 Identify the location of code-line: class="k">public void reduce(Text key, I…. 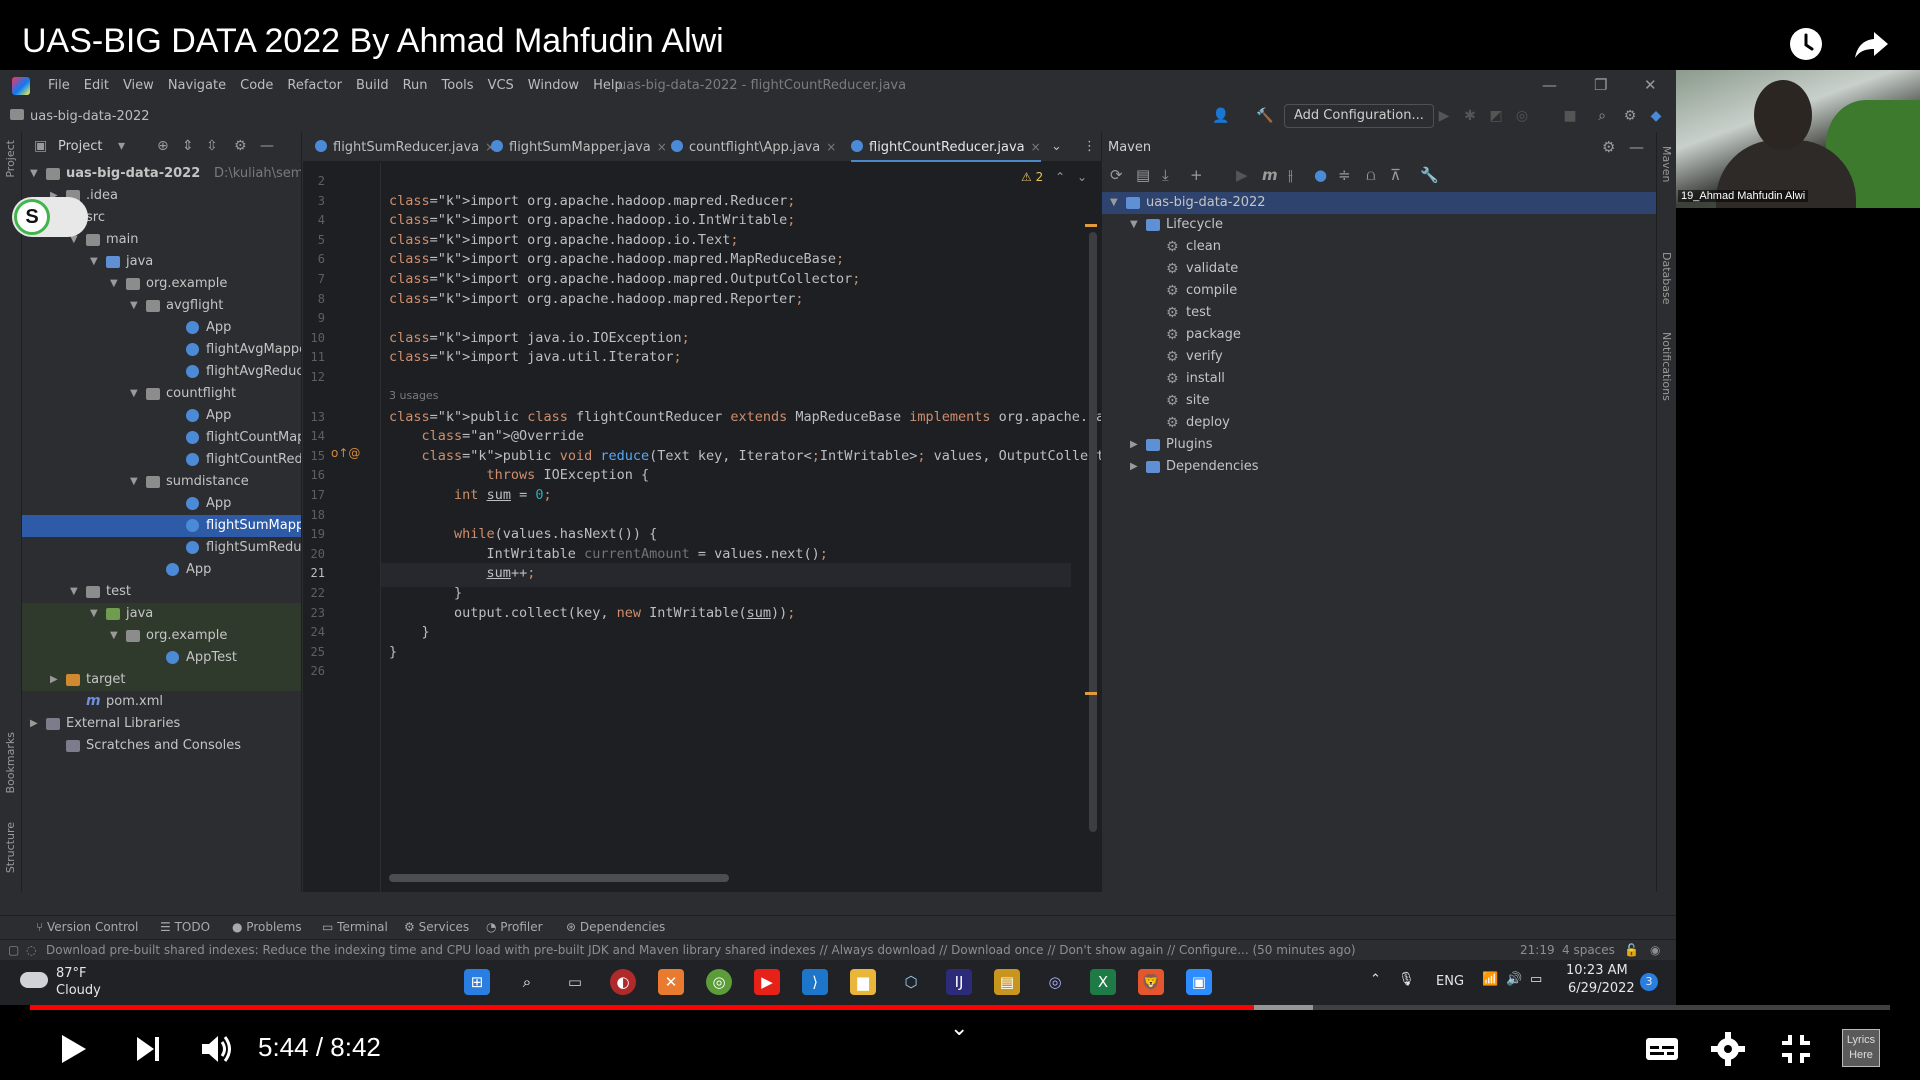
(745, 456).